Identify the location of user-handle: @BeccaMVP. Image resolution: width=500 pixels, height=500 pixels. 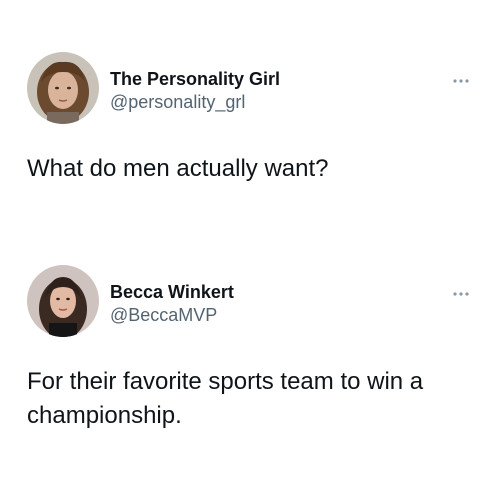
(172, 315).